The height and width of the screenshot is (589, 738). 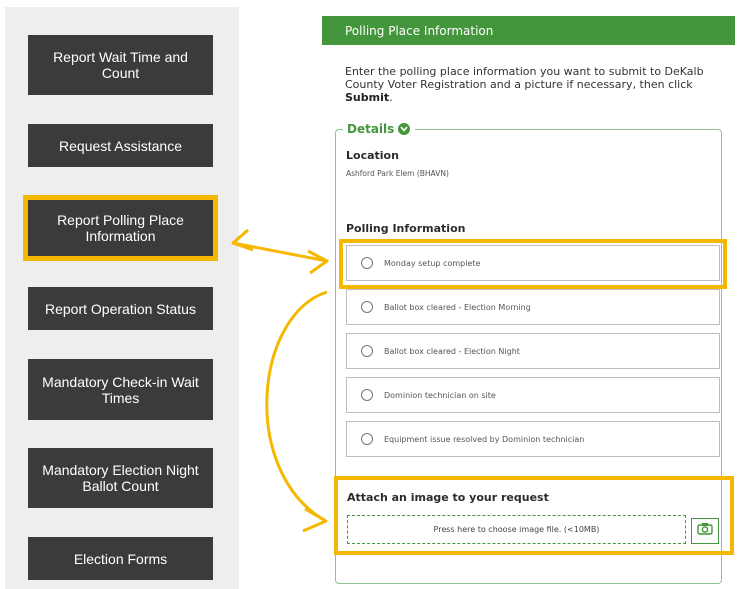 I want to click on arrow-head-right, so click(x=318, y=262).